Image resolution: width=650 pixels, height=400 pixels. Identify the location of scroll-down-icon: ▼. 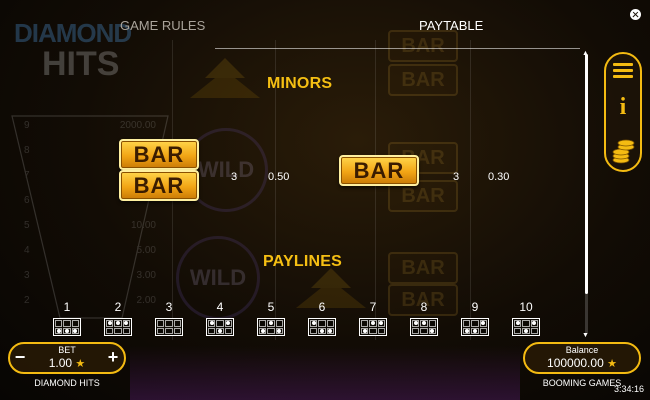
(585, 335).